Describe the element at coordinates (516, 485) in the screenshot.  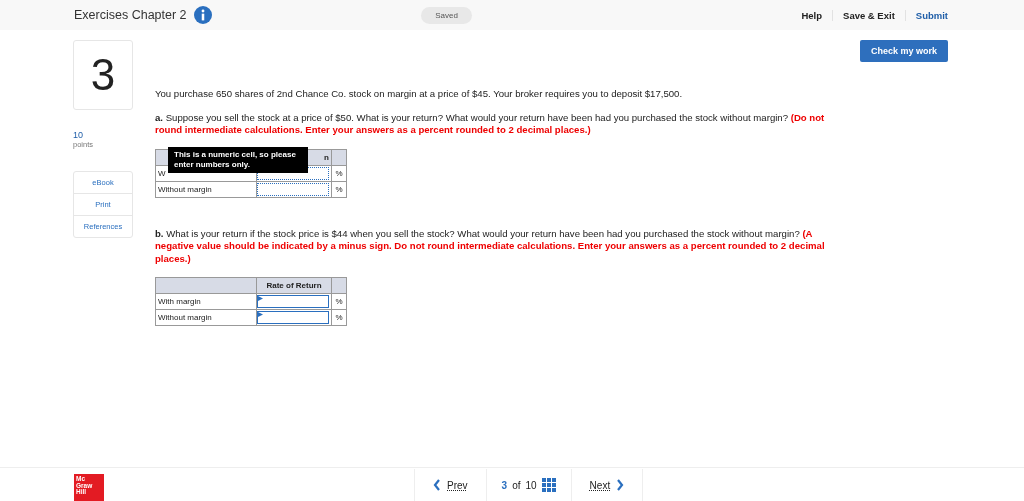
I see `page-of-label: of` at that location.